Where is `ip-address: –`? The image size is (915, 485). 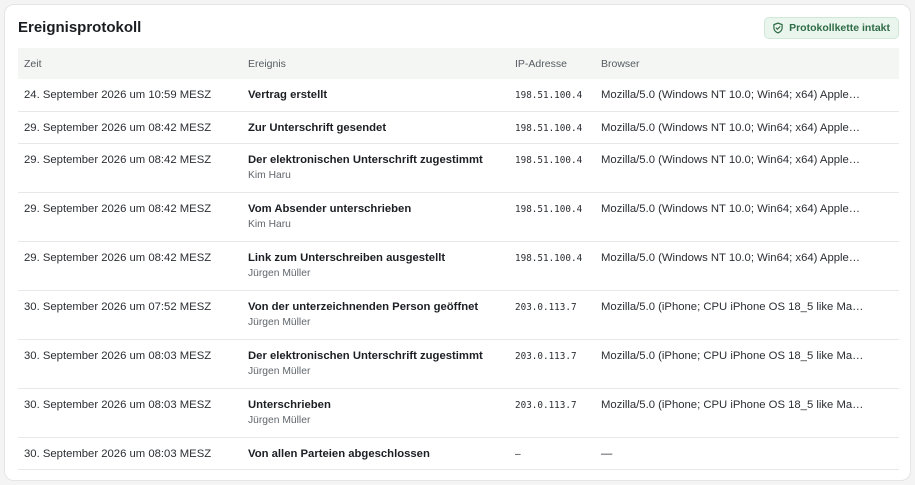 ip-address: – is located at coordinates (518, 454).